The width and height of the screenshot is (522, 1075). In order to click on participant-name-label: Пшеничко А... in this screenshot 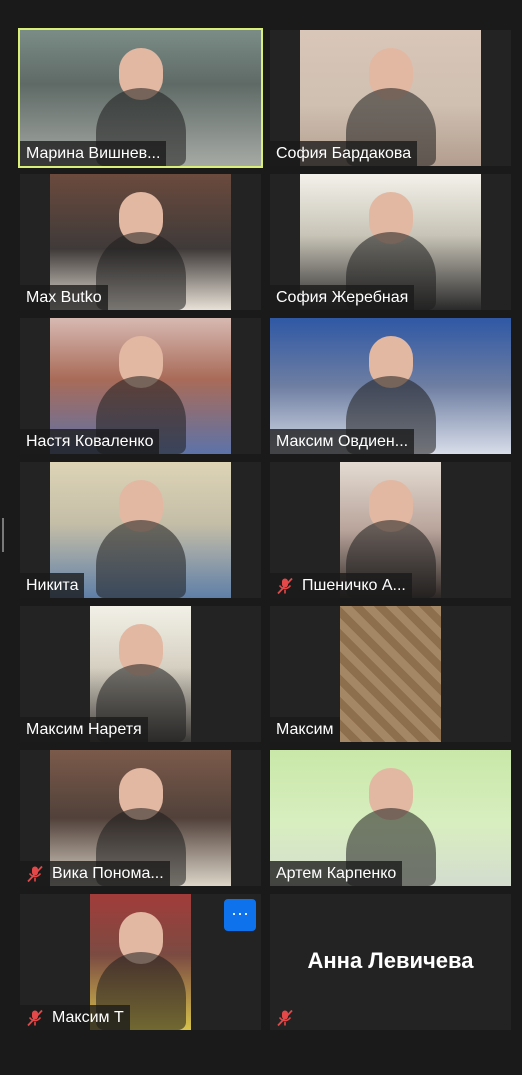, I will do `click(341, 585)`.